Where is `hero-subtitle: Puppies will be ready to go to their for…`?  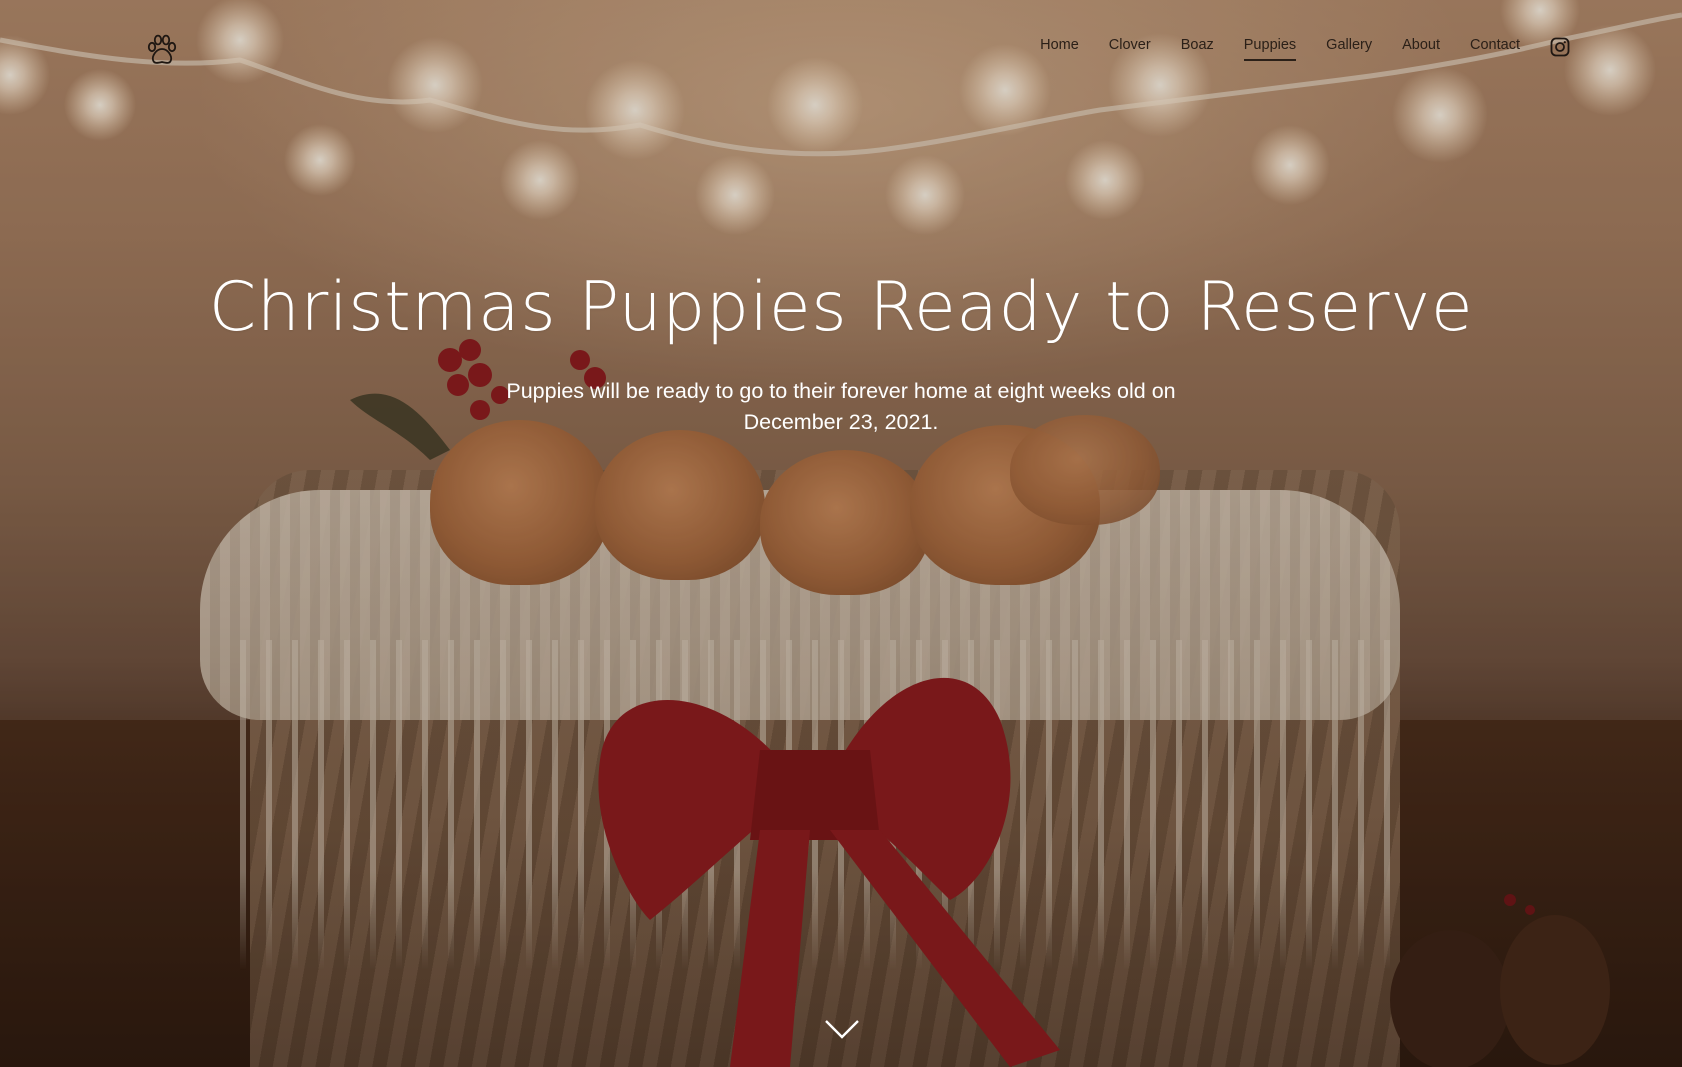
hero-subtitle: Puppies will be ready to go to their for… is located at coordinates (841, 406).